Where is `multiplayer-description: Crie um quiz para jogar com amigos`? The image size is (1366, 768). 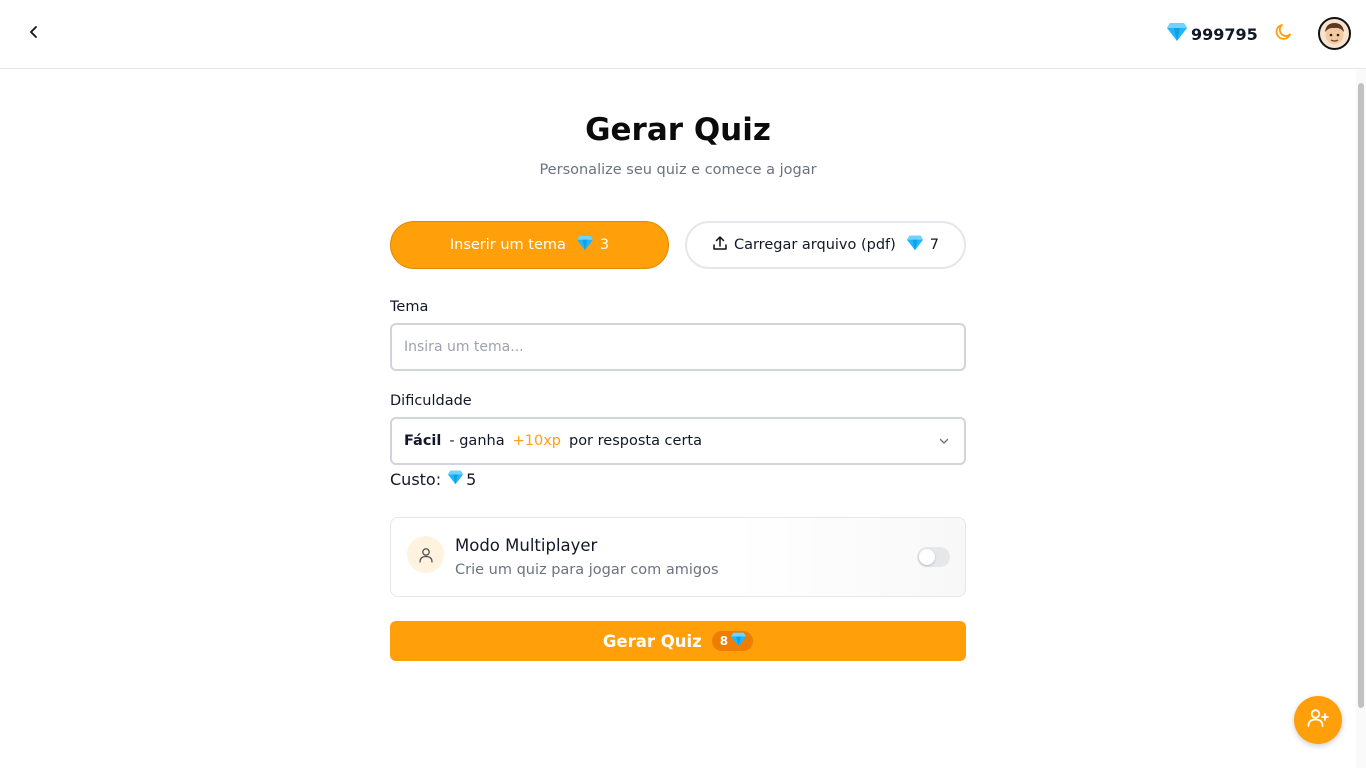 multiplayer-description: Crie um quiz para jogar com amigos is located at coordinates (587, 570).